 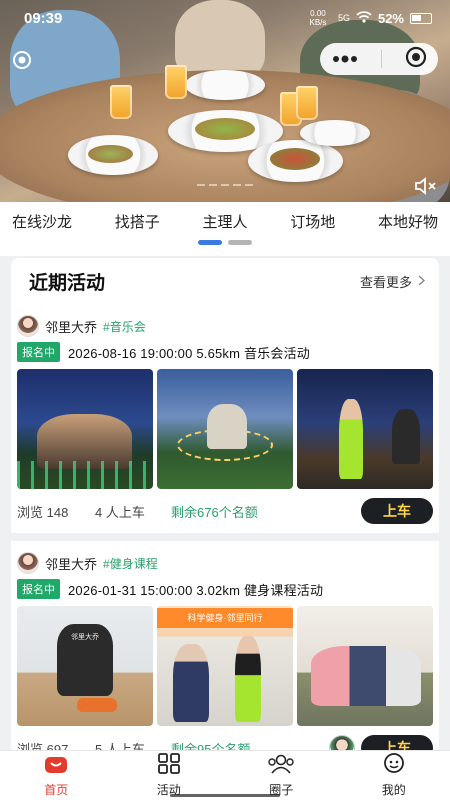 What do you see at coordinates (312, 221) in the screenshot?
I see `category-book-venue: 订场地` at bounding box center [312, 221].